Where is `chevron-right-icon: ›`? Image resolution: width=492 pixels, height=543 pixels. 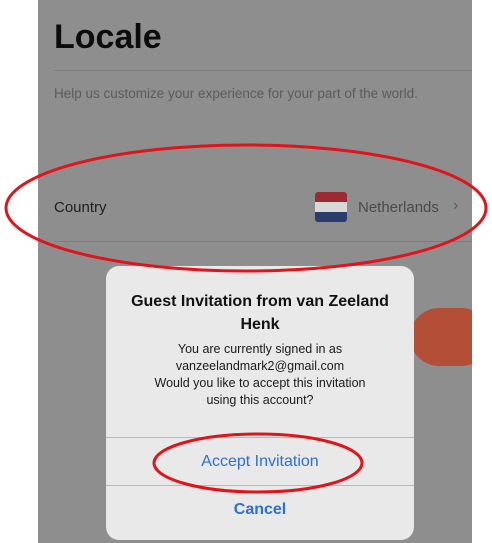
chevron-right-icon: › is located at coordinates (456, 205).